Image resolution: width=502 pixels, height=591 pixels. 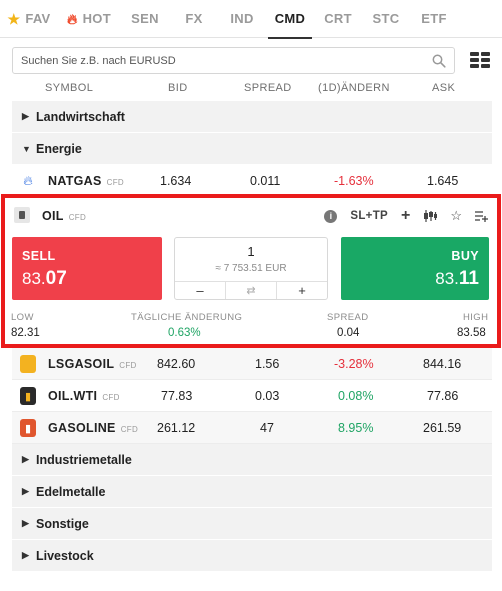 I want to click on add-icon: +, so click(x=405, y=216).